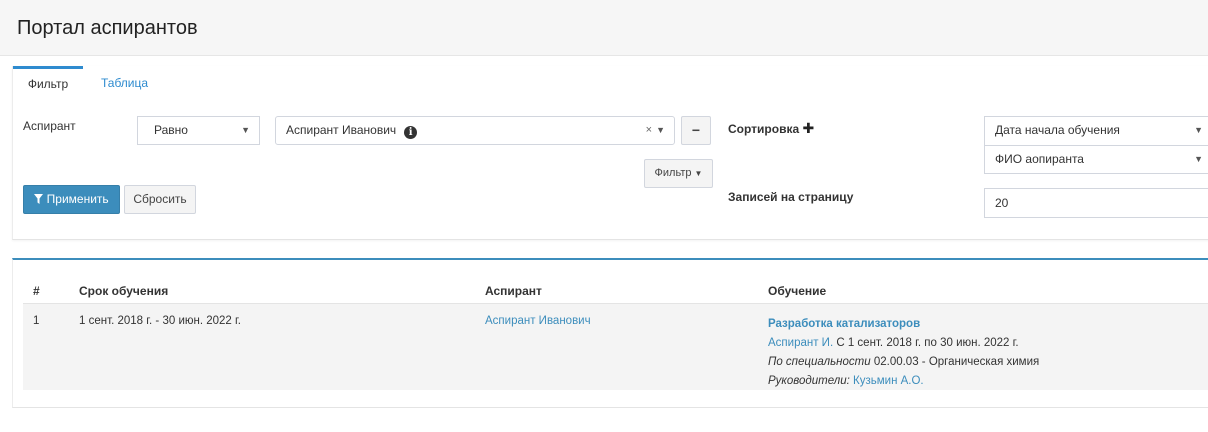 This screenshot has width=1208, height=432. What do you see at coordinates (198, 130) in the screenshot?
I see `operator-select: Равно ▼` at bounding box center [198, 130].